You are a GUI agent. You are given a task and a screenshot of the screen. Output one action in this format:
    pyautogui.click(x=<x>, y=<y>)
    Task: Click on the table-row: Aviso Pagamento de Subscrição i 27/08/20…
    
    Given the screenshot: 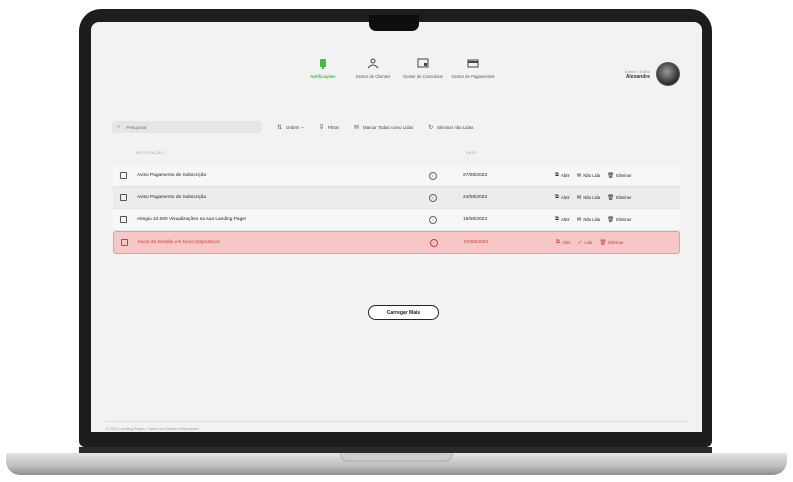 What is the action you would take?
    pyautogui.click(x=396, y=176)
    